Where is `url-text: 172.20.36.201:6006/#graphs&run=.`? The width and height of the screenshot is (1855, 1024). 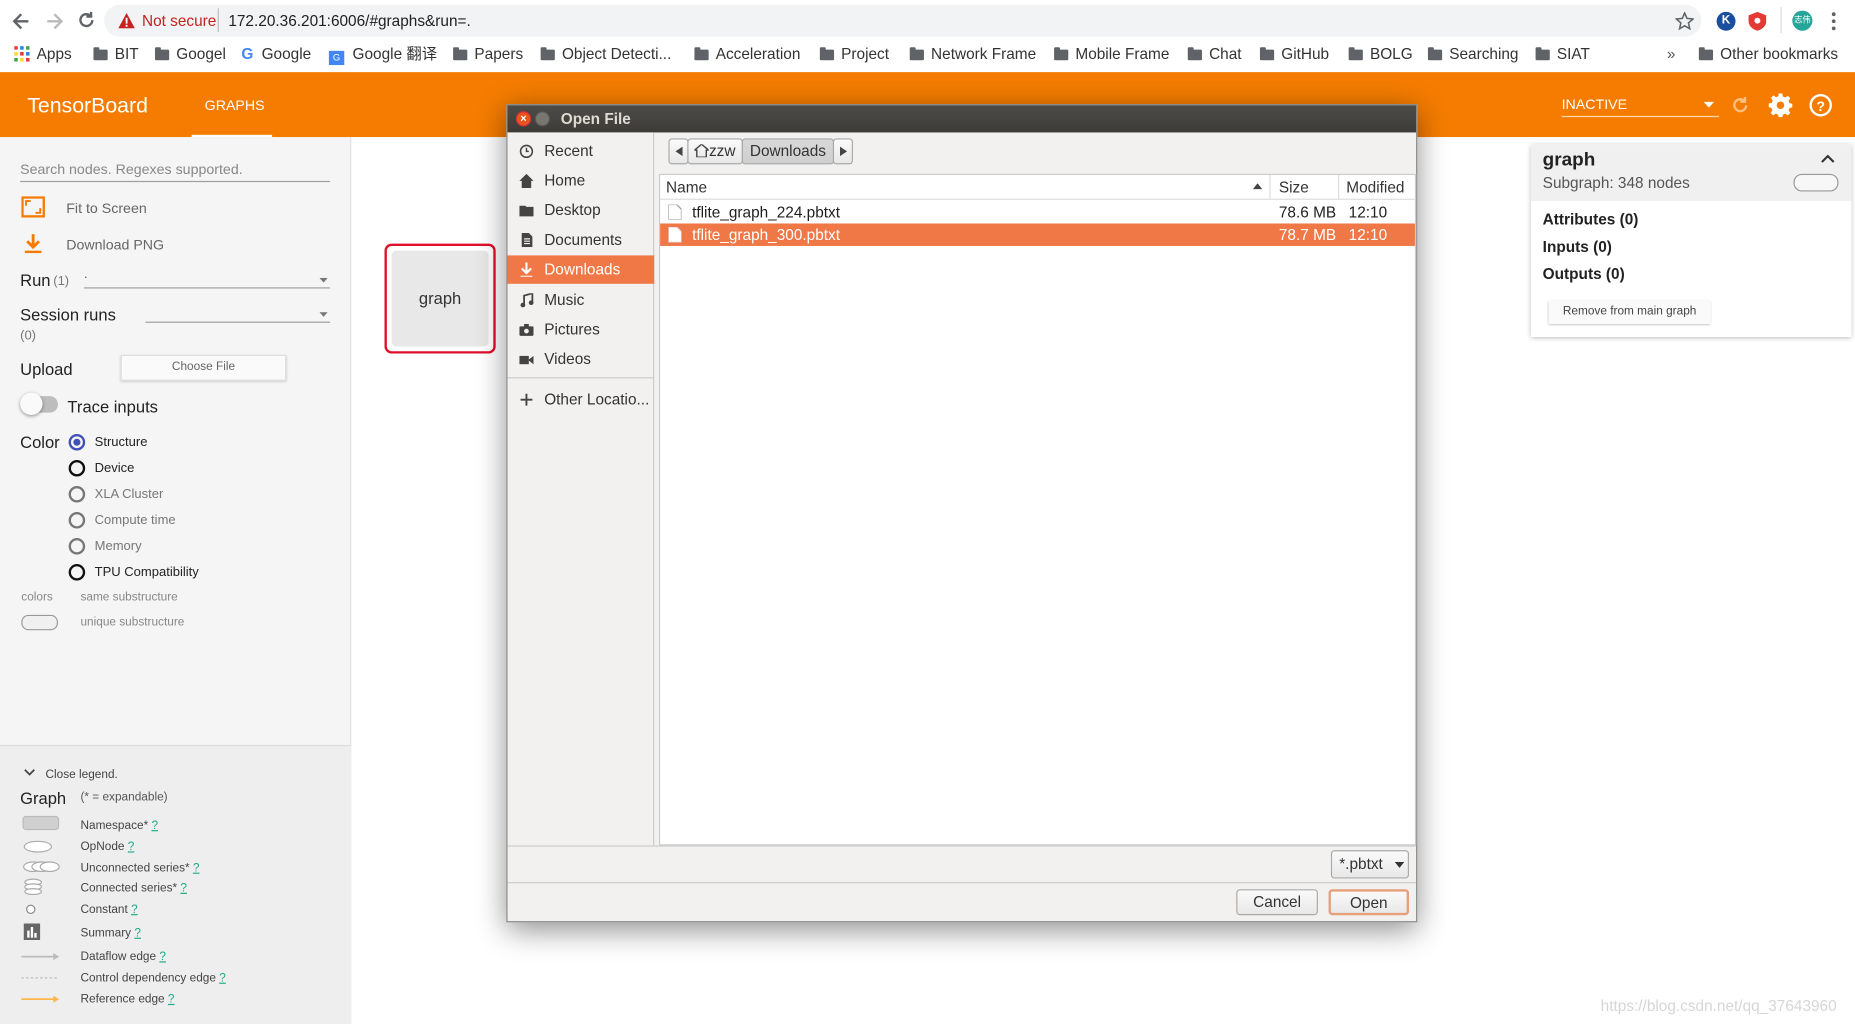 url-text: 172.20.36.201:6006/#graphs&run=. is located at coordinates (349, 21).